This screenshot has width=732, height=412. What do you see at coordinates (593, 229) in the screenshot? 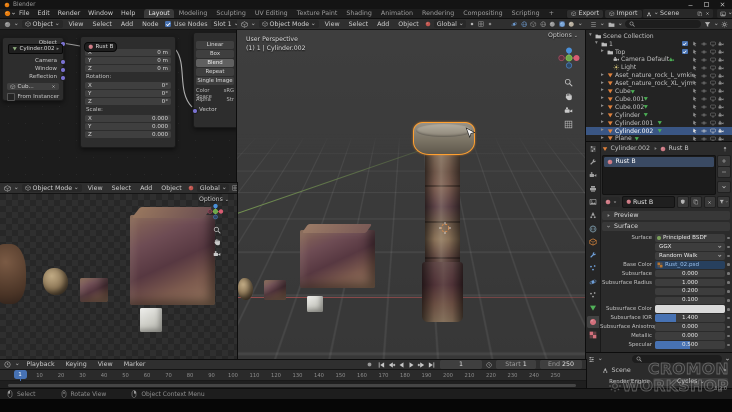
I see `properties-tab-world` at bounding box center [593, 229].